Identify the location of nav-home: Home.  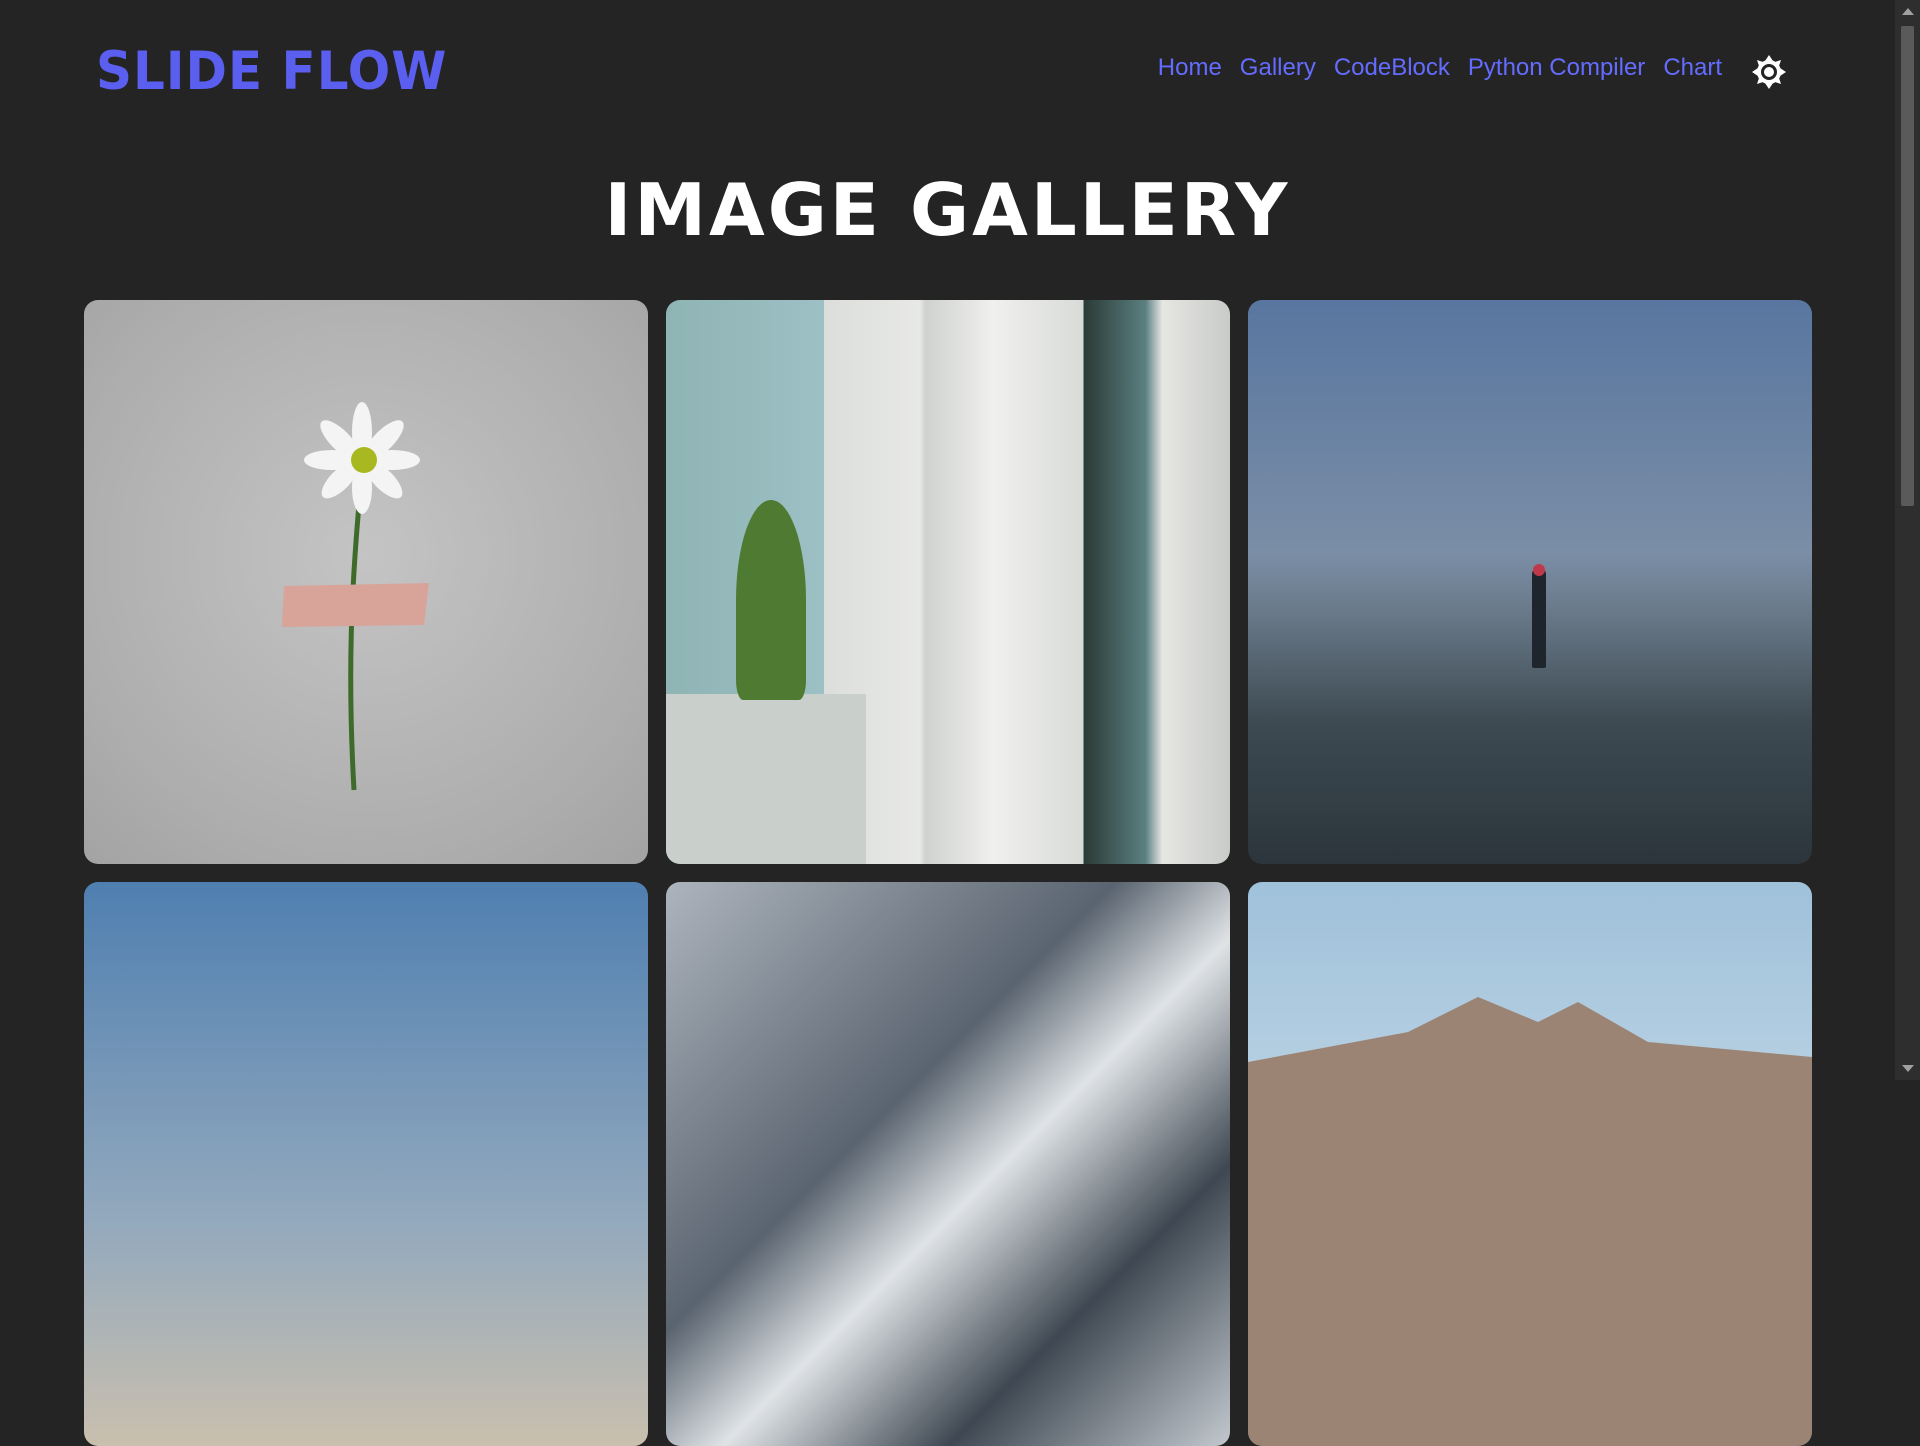
(1190, 68).